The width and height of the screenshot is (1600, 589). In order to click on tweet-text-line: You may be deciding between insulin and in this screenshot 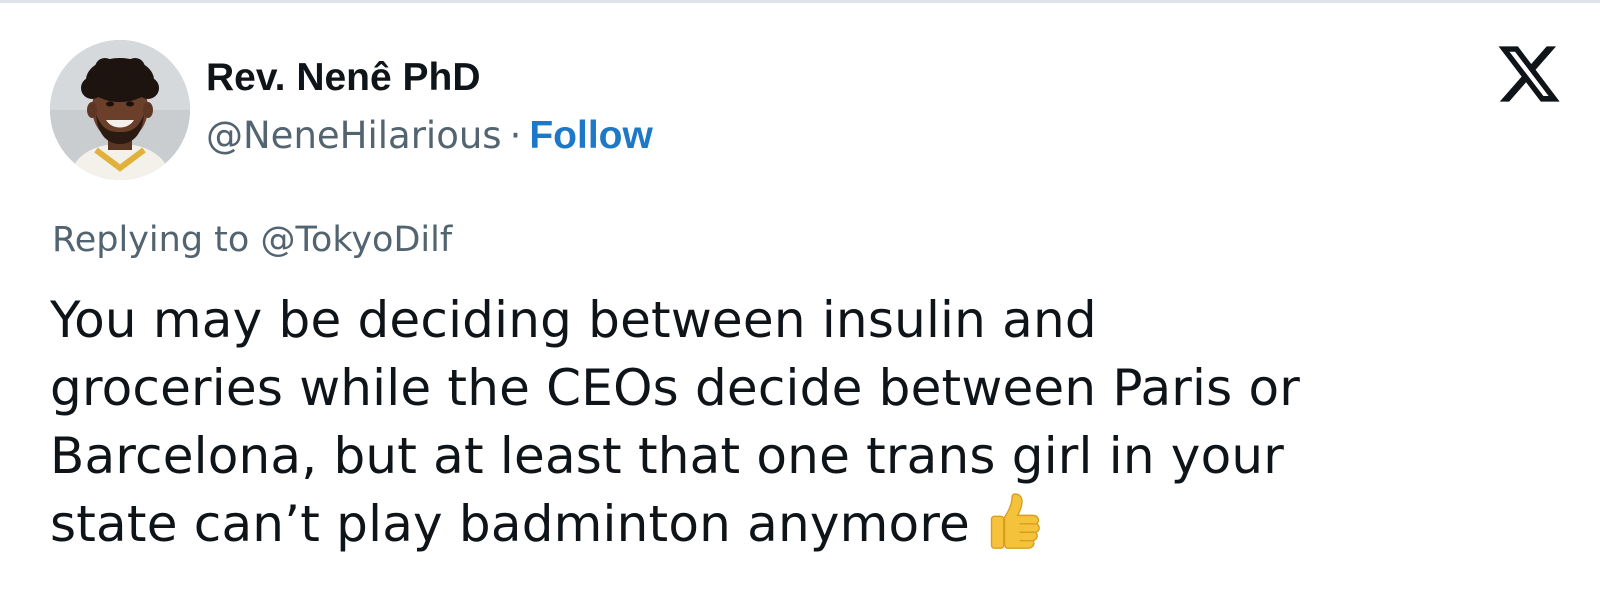, I will do `click(573, 320)`.